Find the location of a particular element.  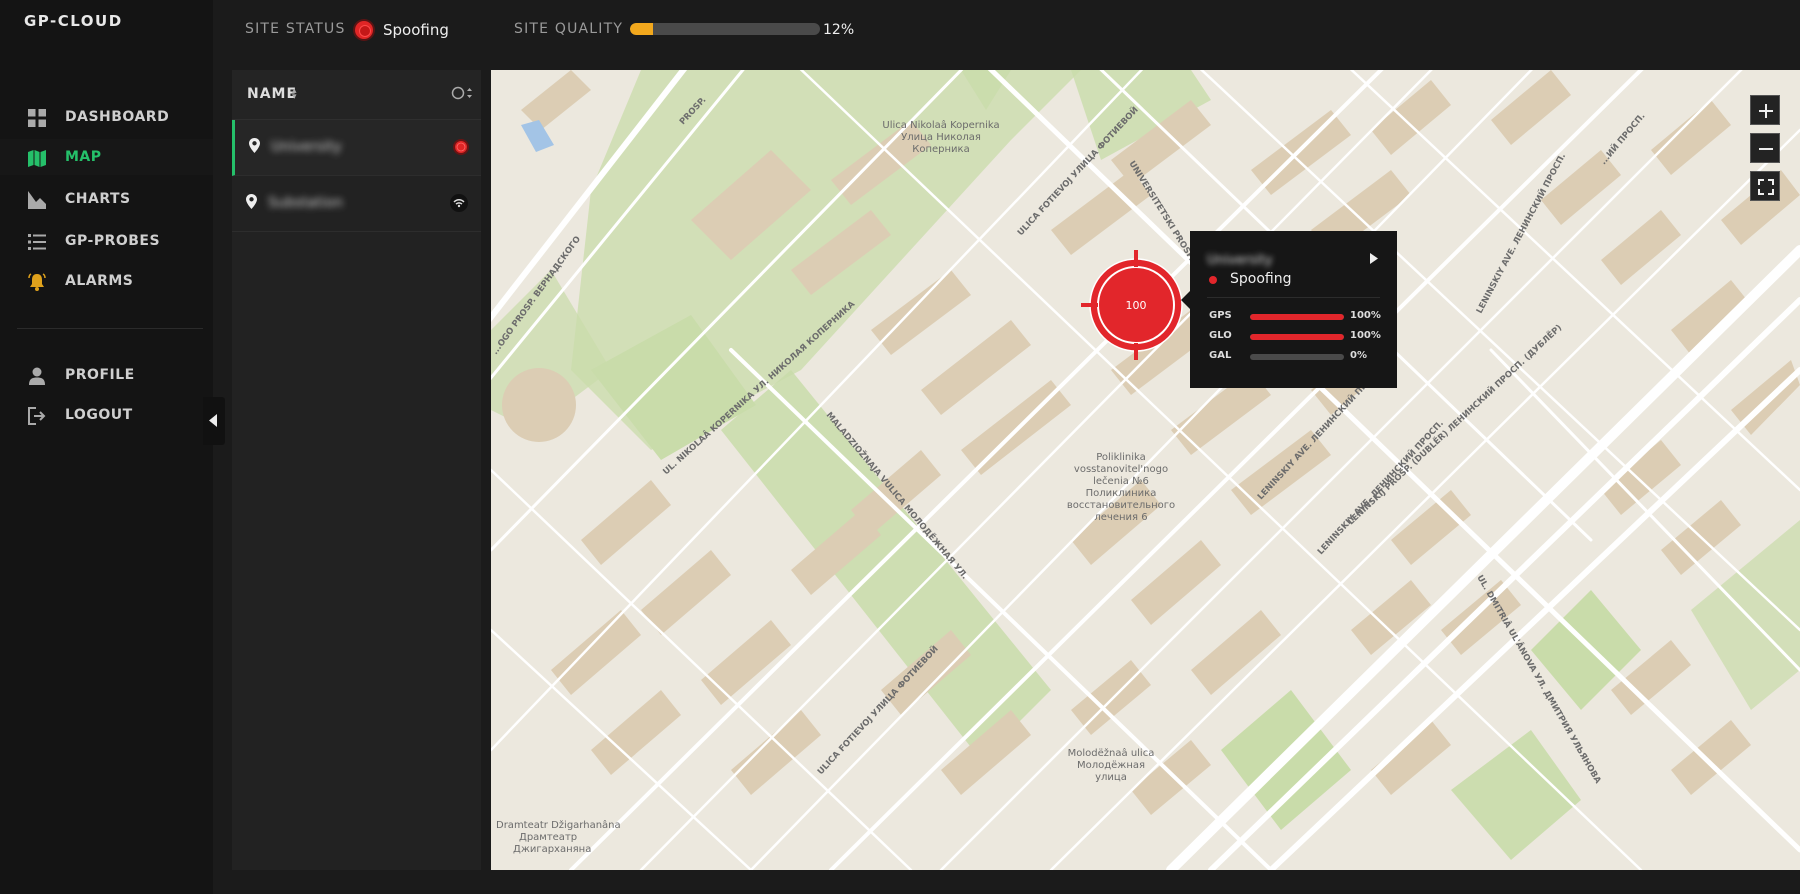

nav-item-dashboard: DASHBOARD is located at coordinates (106, 117).